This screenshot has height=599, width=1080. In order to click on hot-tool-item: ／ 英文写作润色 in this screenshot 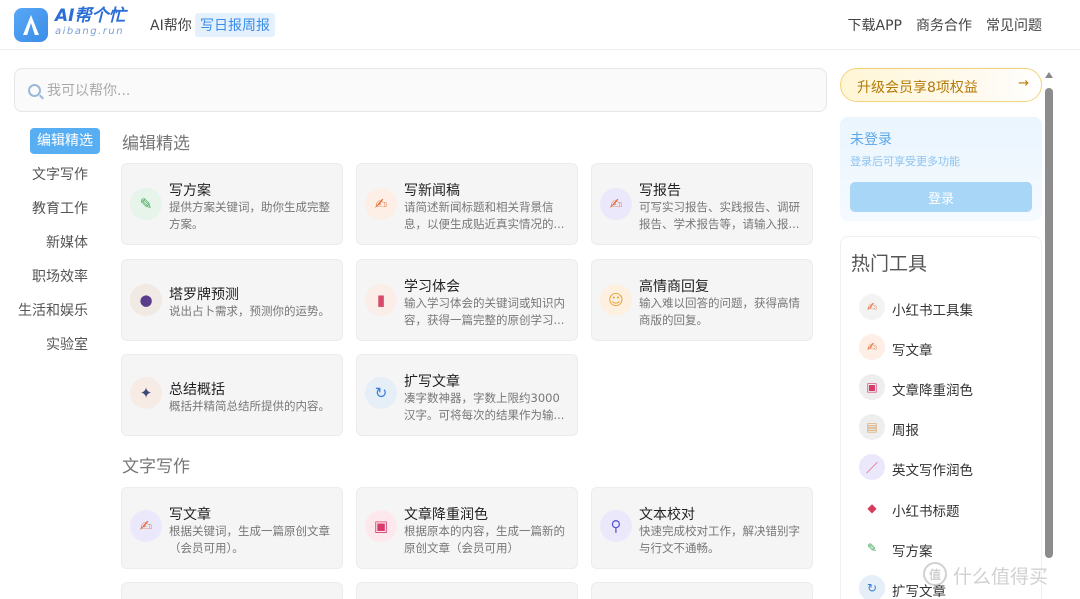, I will do `click(949, 467)`.